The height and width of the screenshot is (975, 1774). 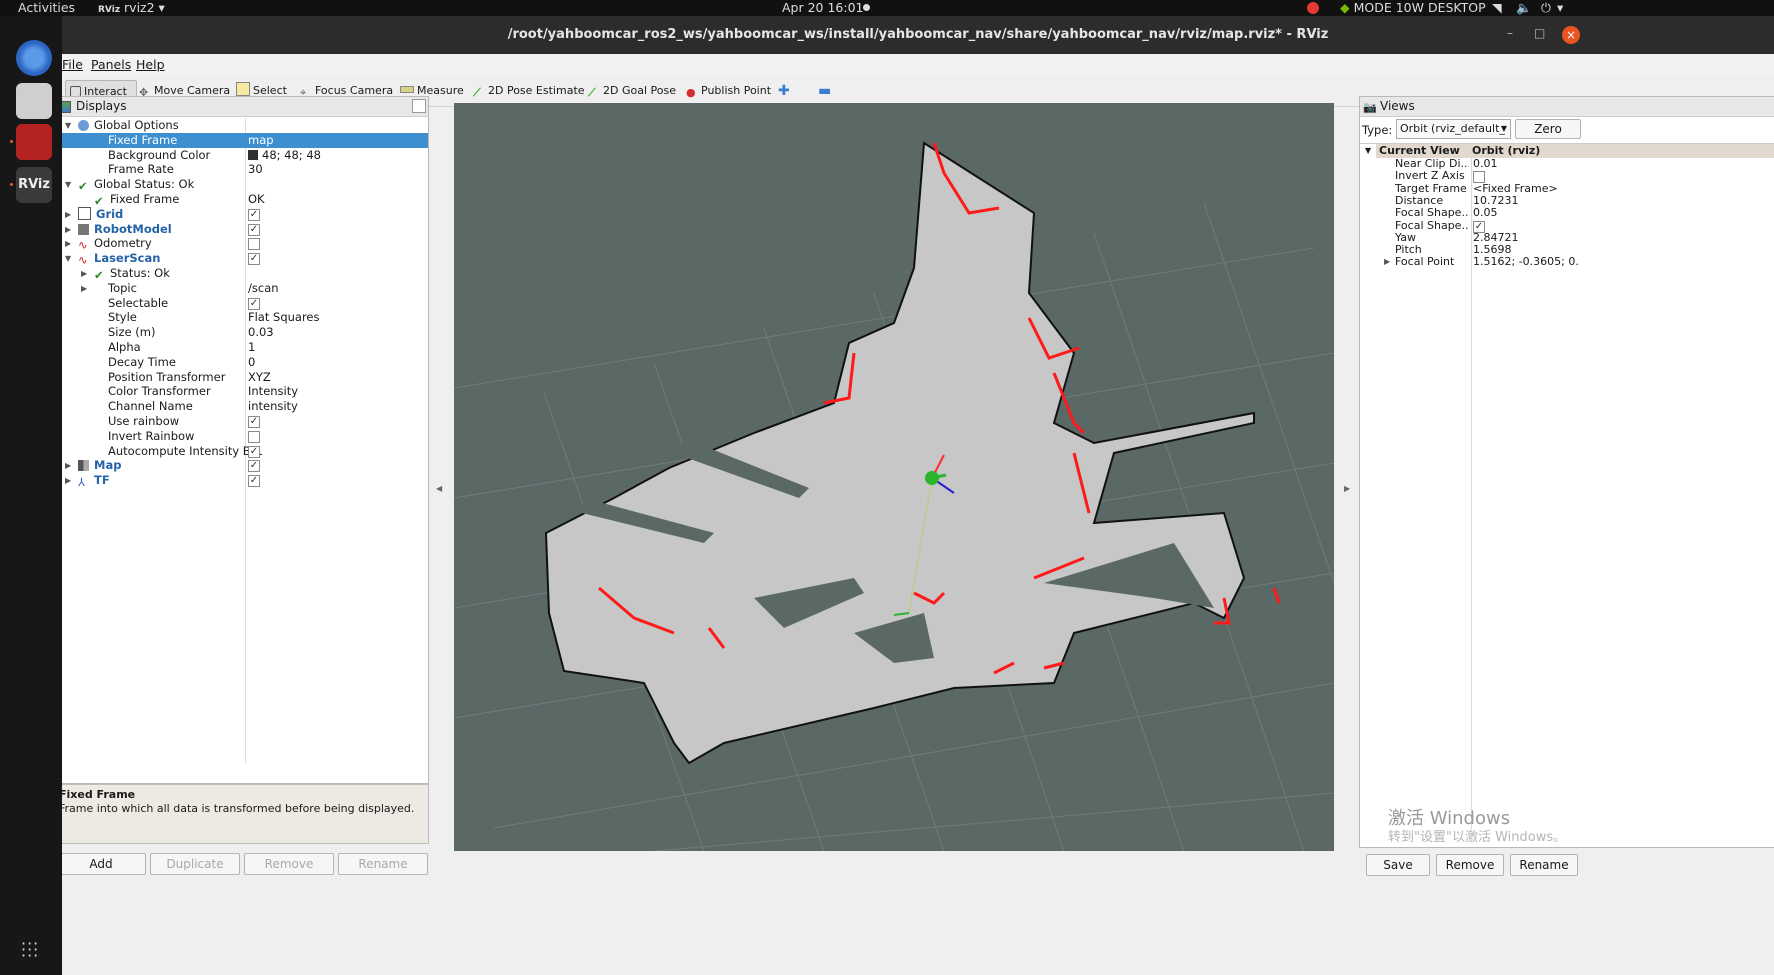 What do you see at coordinates (104, 864) in the screenshot?
I see `add-display-button: Add` at bounding box center [104, 864].